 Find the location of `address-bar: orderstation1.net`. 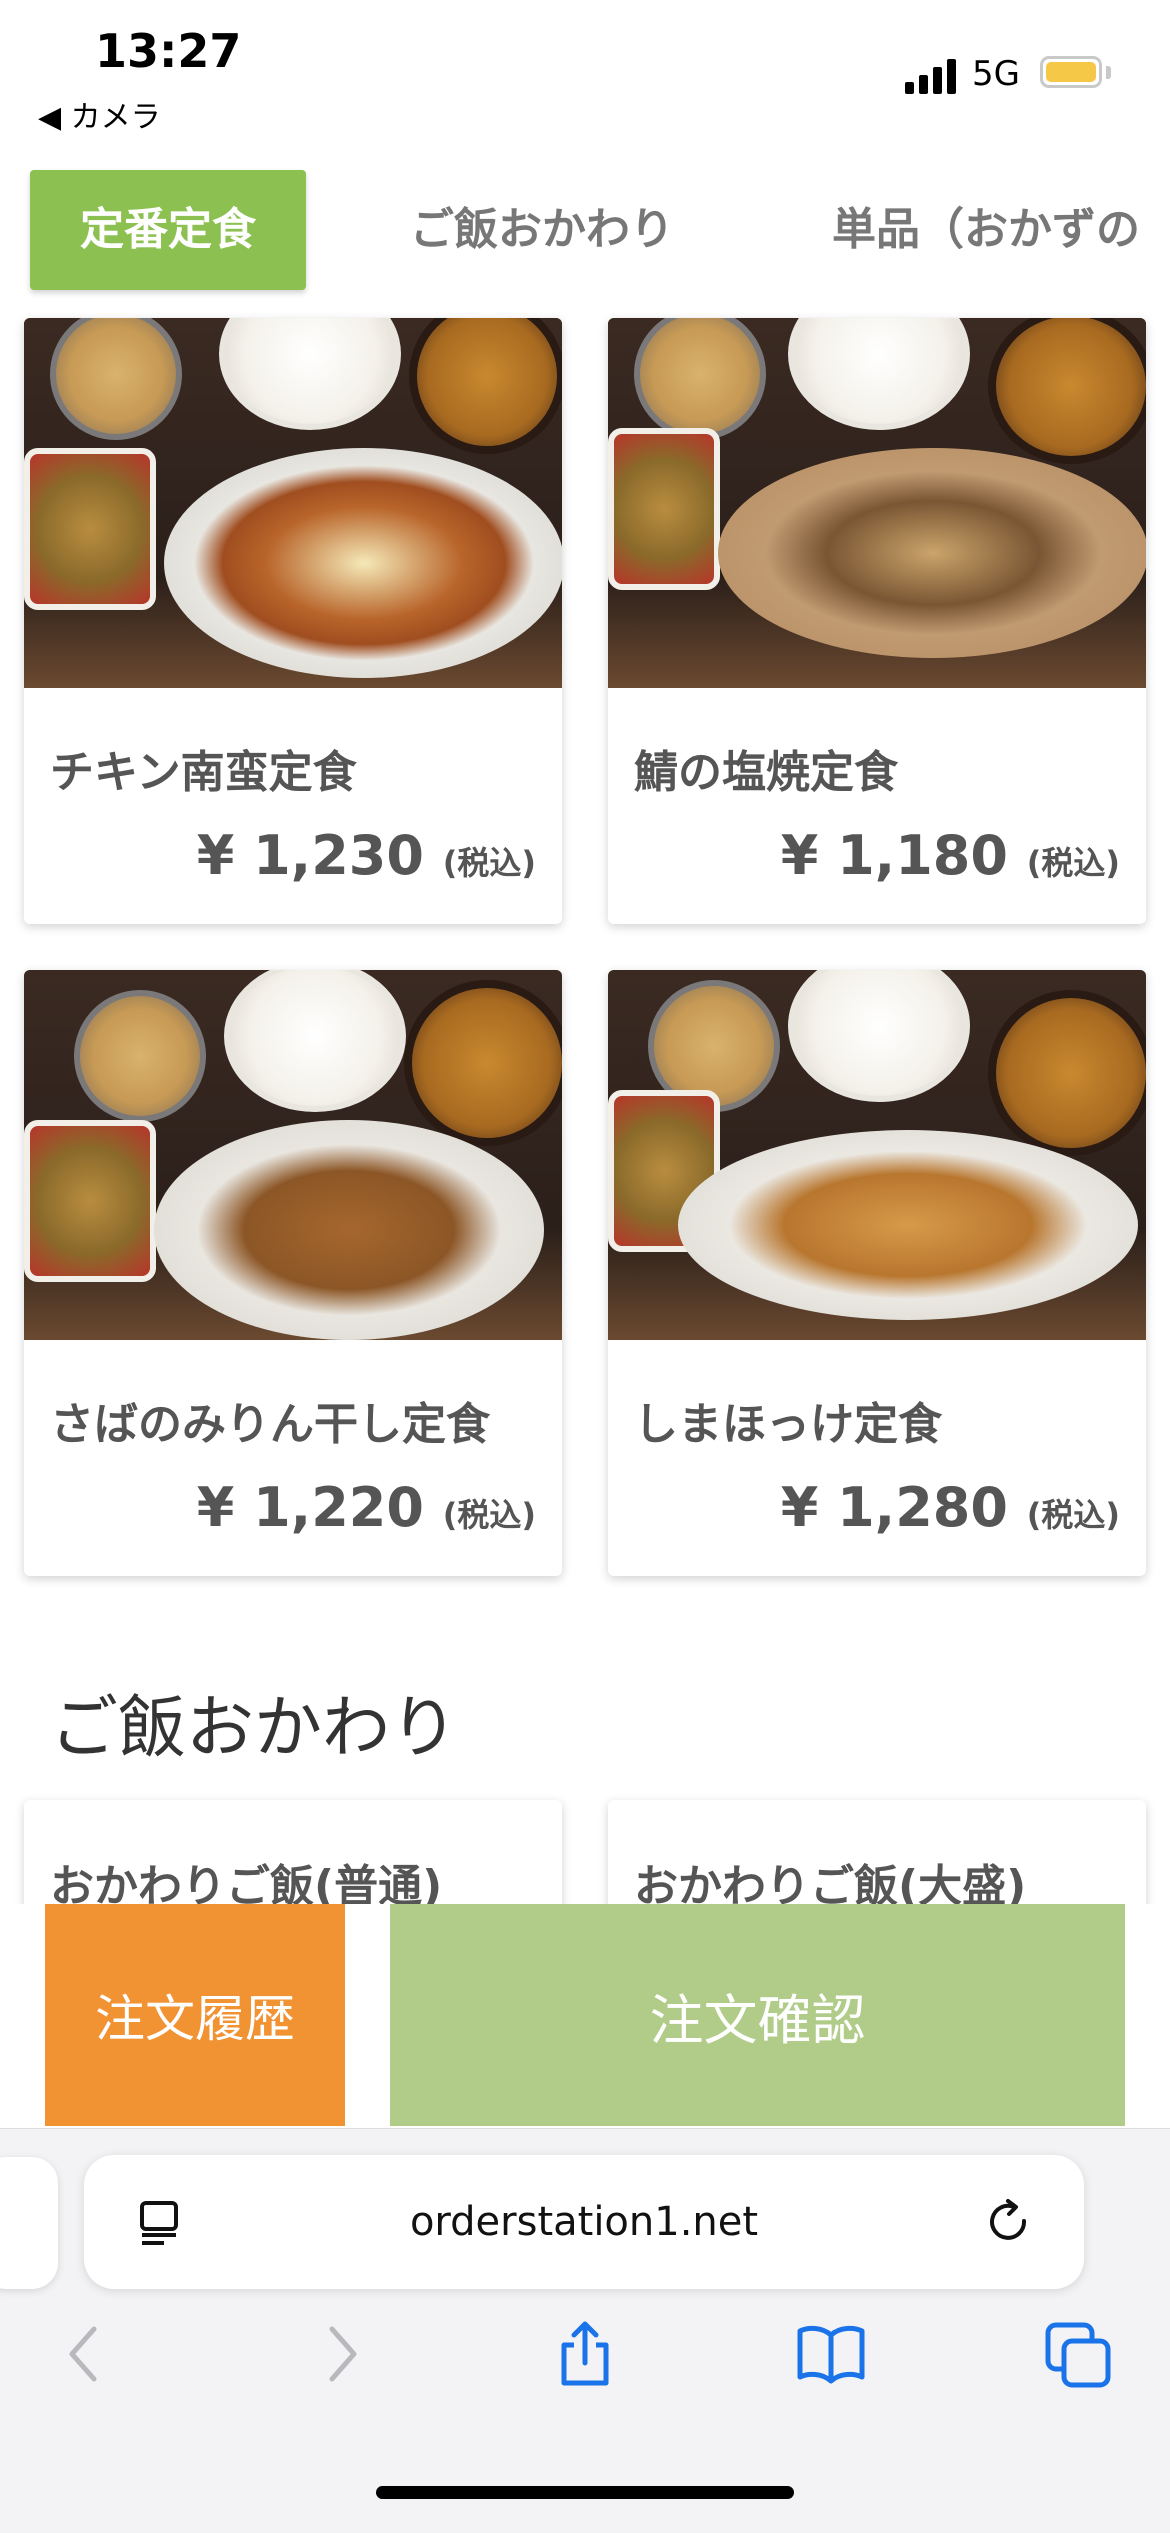

address-bar: orderstation1.net is located at coordinates (584, 2222).